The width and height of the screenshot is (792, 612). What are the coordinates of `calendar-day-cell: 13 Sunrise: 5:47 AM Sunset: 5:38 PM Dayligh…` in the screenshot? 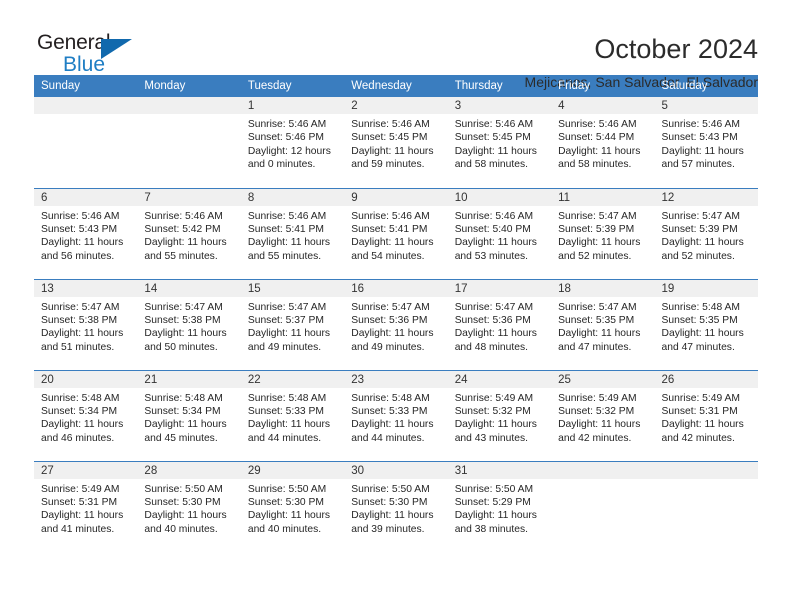 It's located at (86, 324).